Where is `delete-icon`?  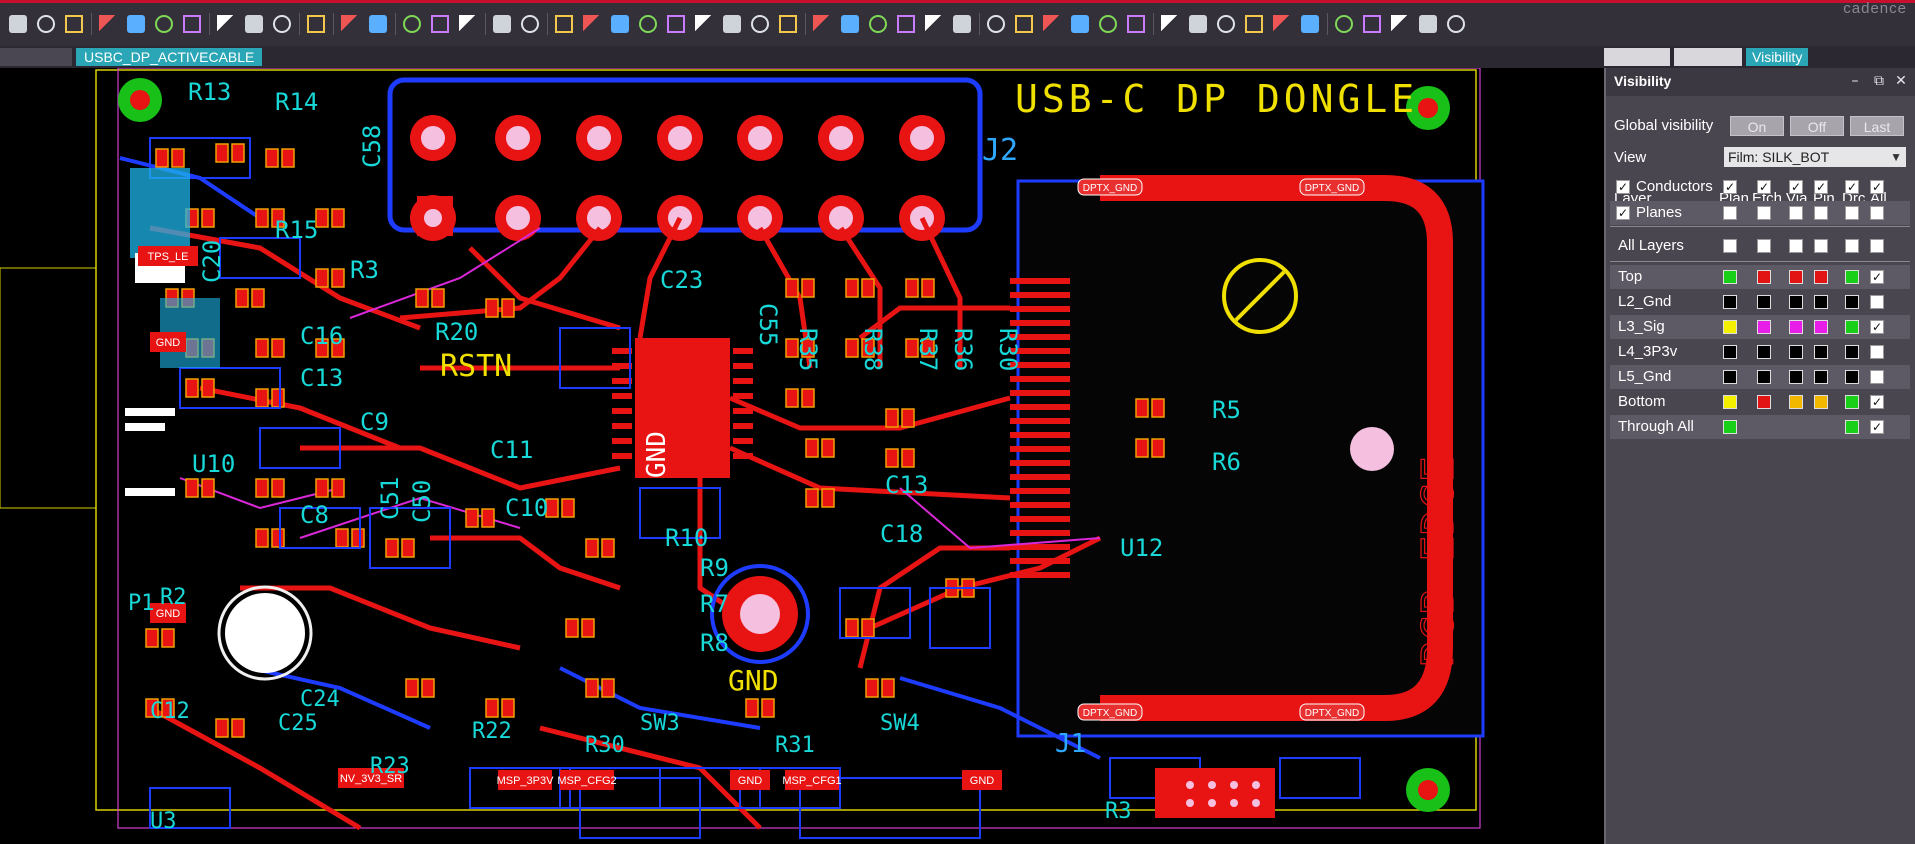 delete-icon is located at coordinates (164, 24).